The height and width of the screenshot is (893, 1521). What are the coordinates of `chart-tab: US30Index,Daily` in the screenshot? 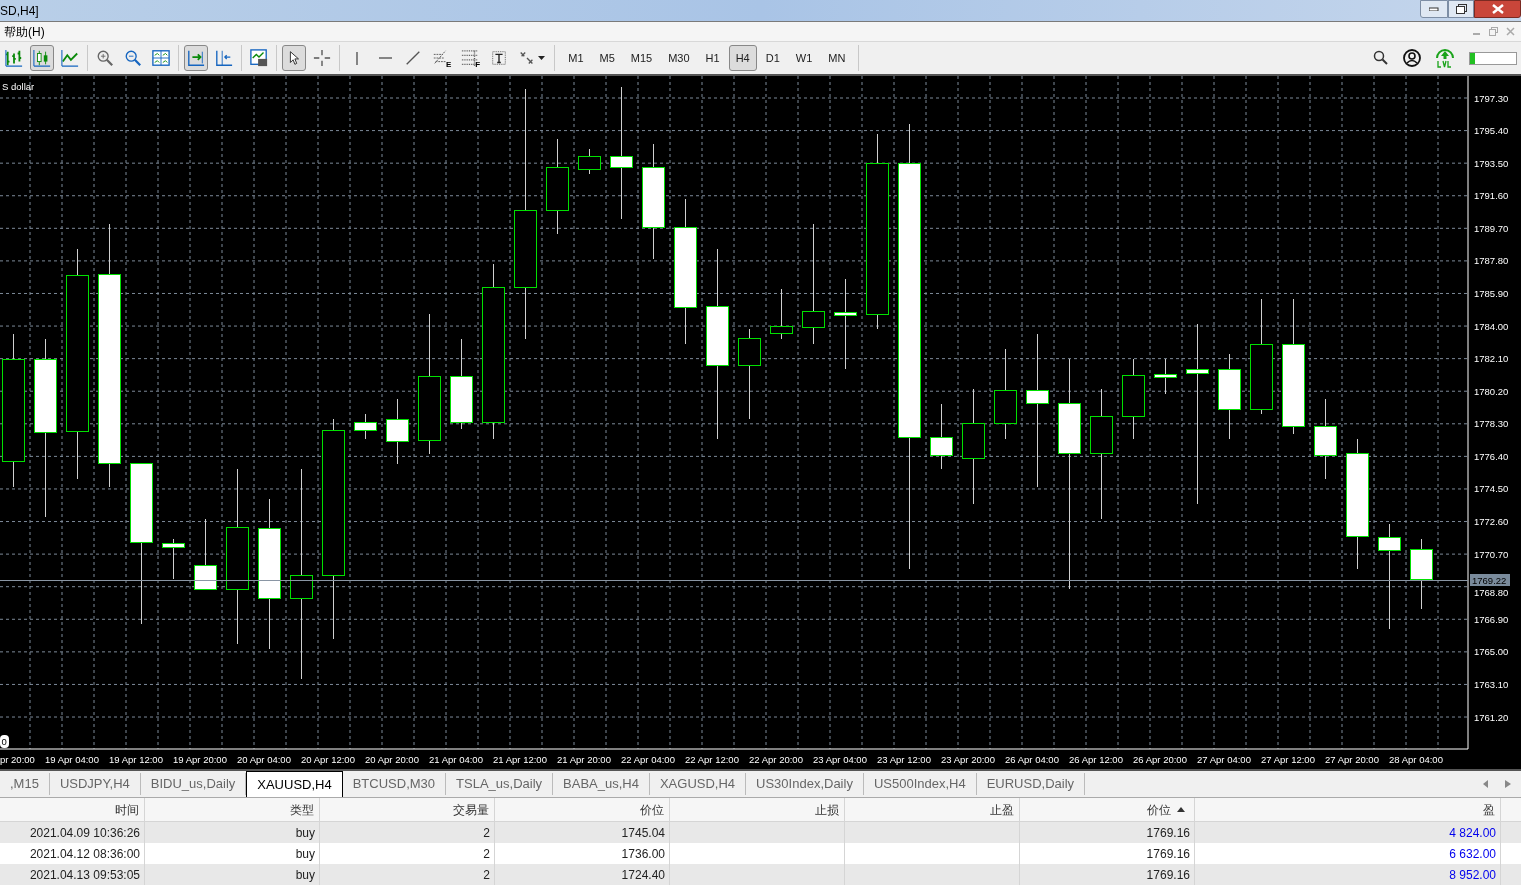 It's located at (805, 784).